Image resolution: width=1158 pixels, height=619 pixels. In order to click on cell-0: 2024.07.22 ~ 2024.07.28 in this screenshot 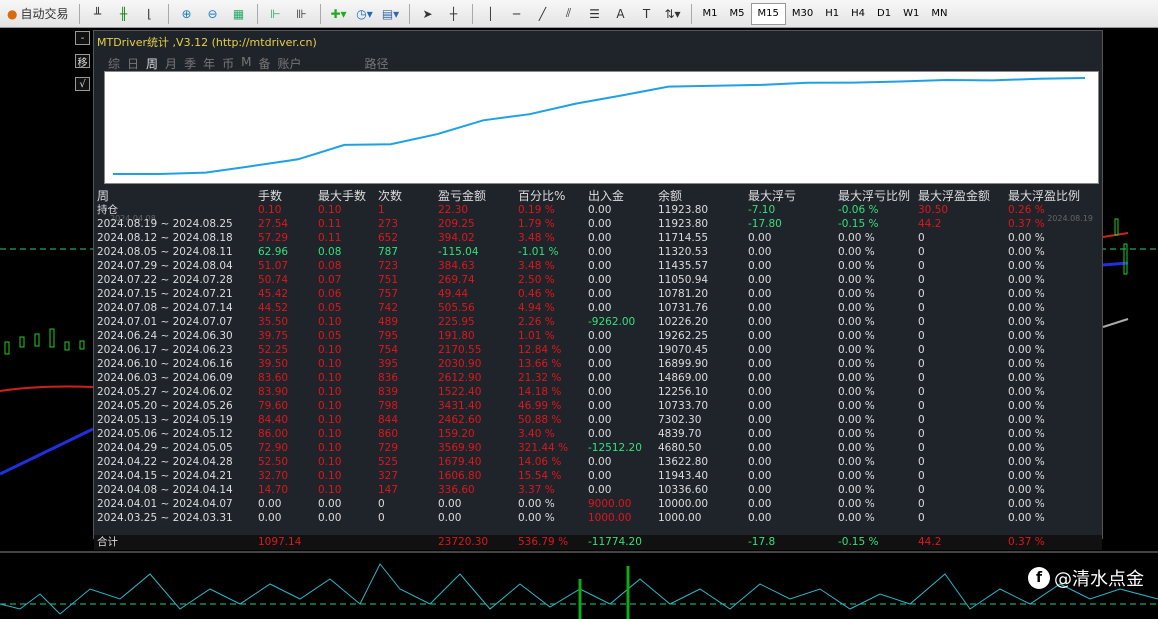, I will do `click(165, 280)`.